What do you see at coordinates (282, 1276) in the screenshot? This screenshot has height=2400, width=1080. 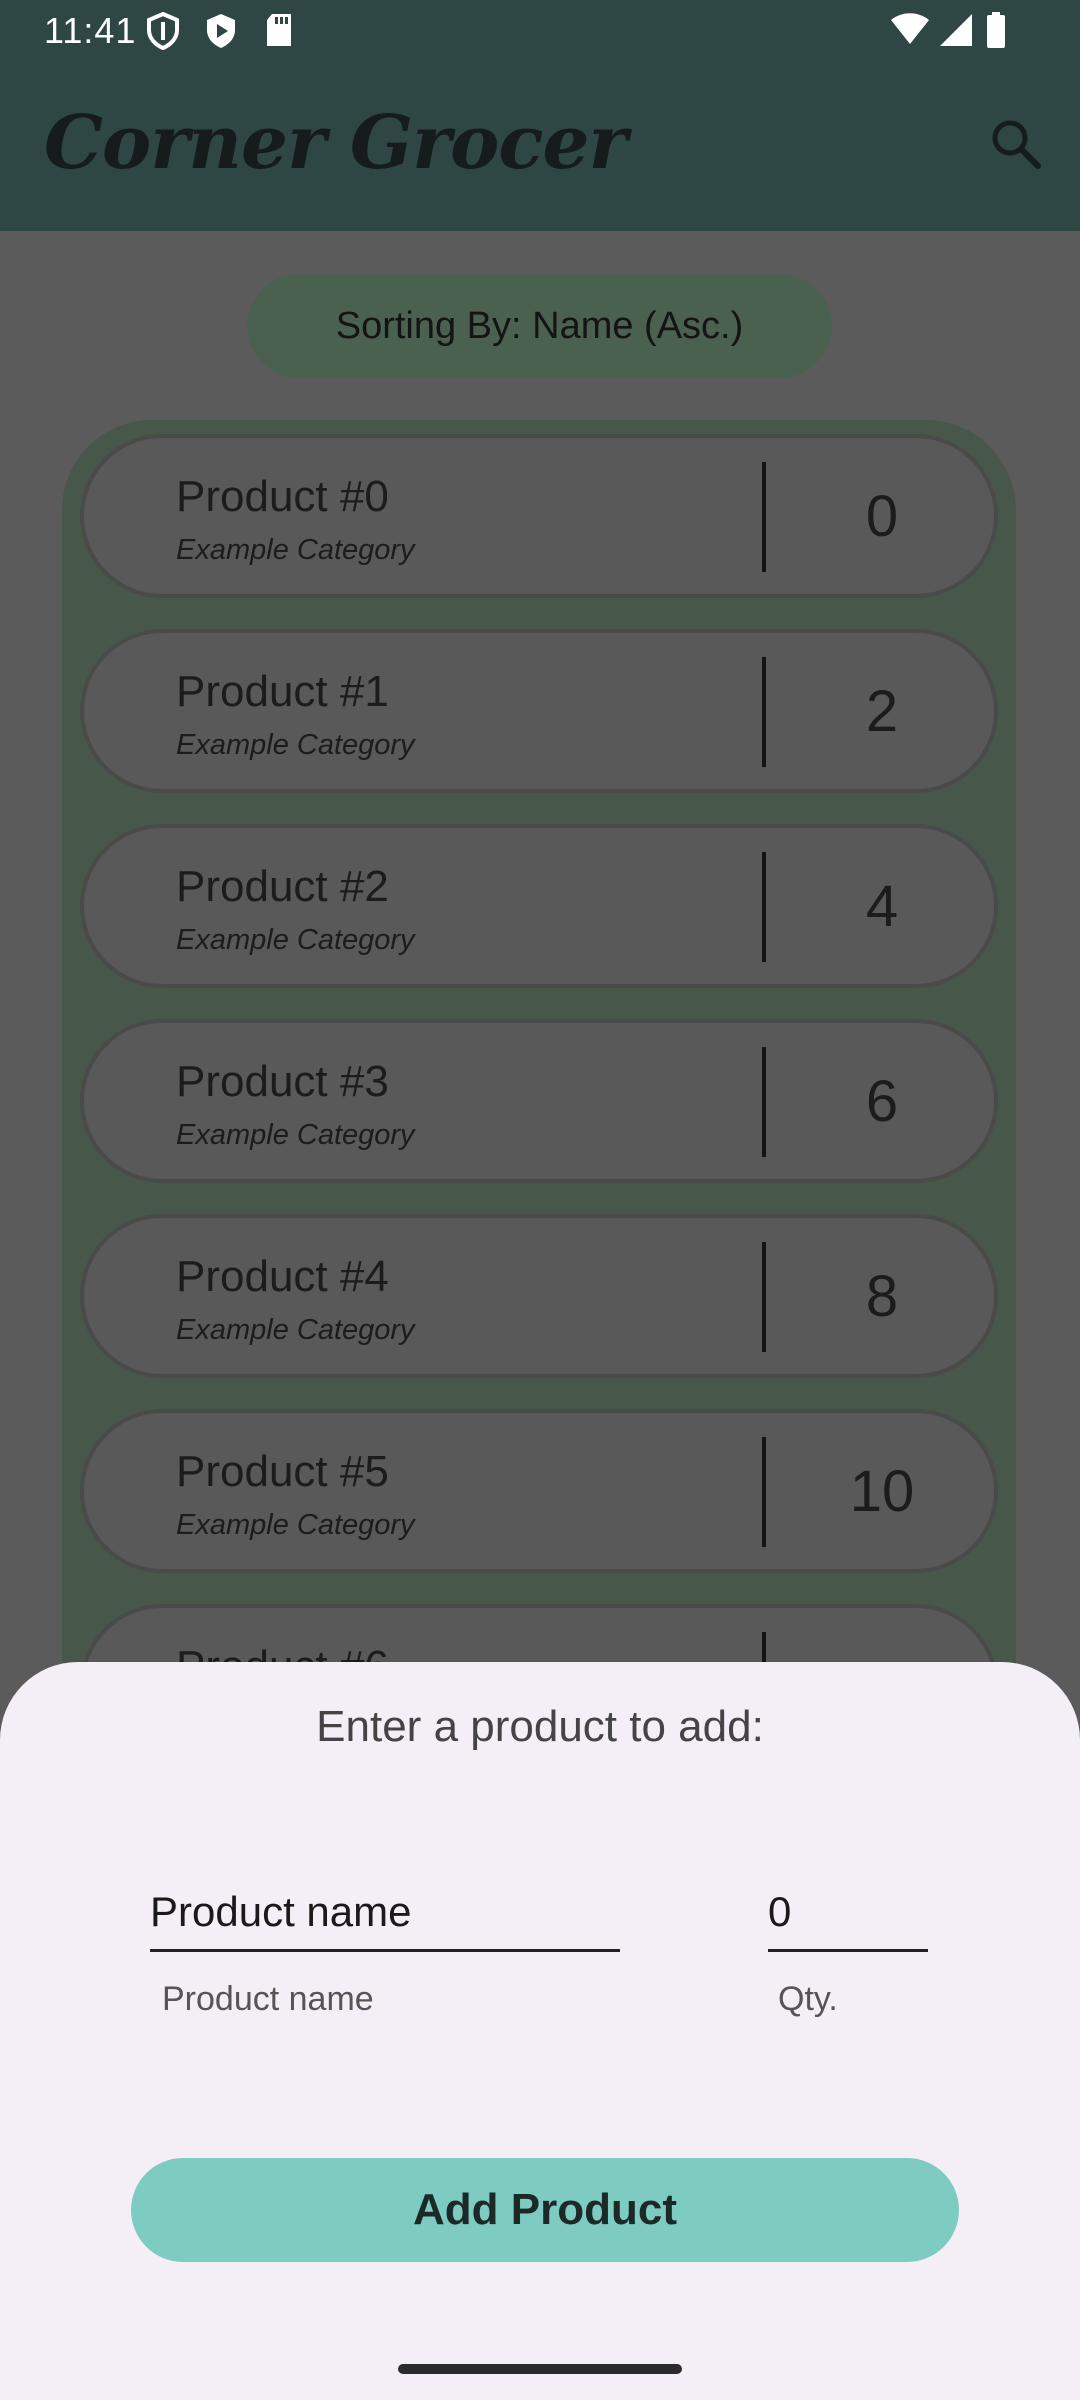 I see `product-name: Product #4` at bounding box center [282, 1276].